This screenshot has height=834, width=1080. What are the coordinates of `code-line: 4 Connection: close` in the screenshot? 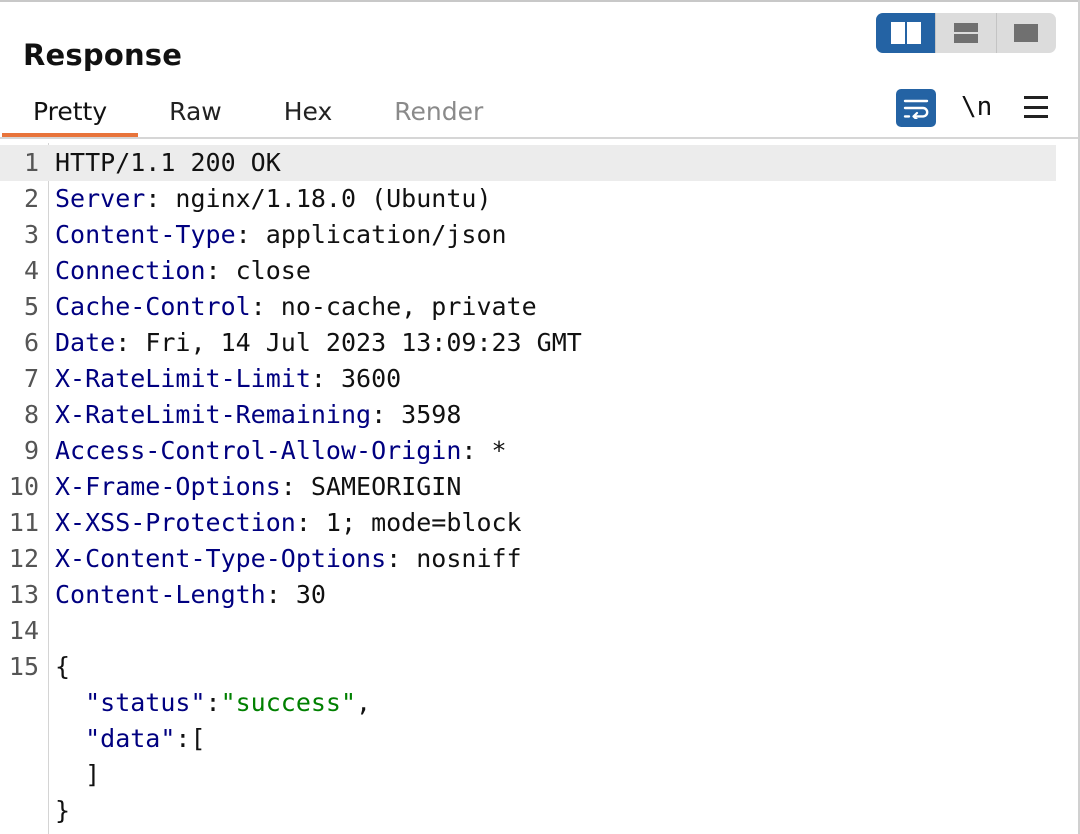 It's located at (528, 271).